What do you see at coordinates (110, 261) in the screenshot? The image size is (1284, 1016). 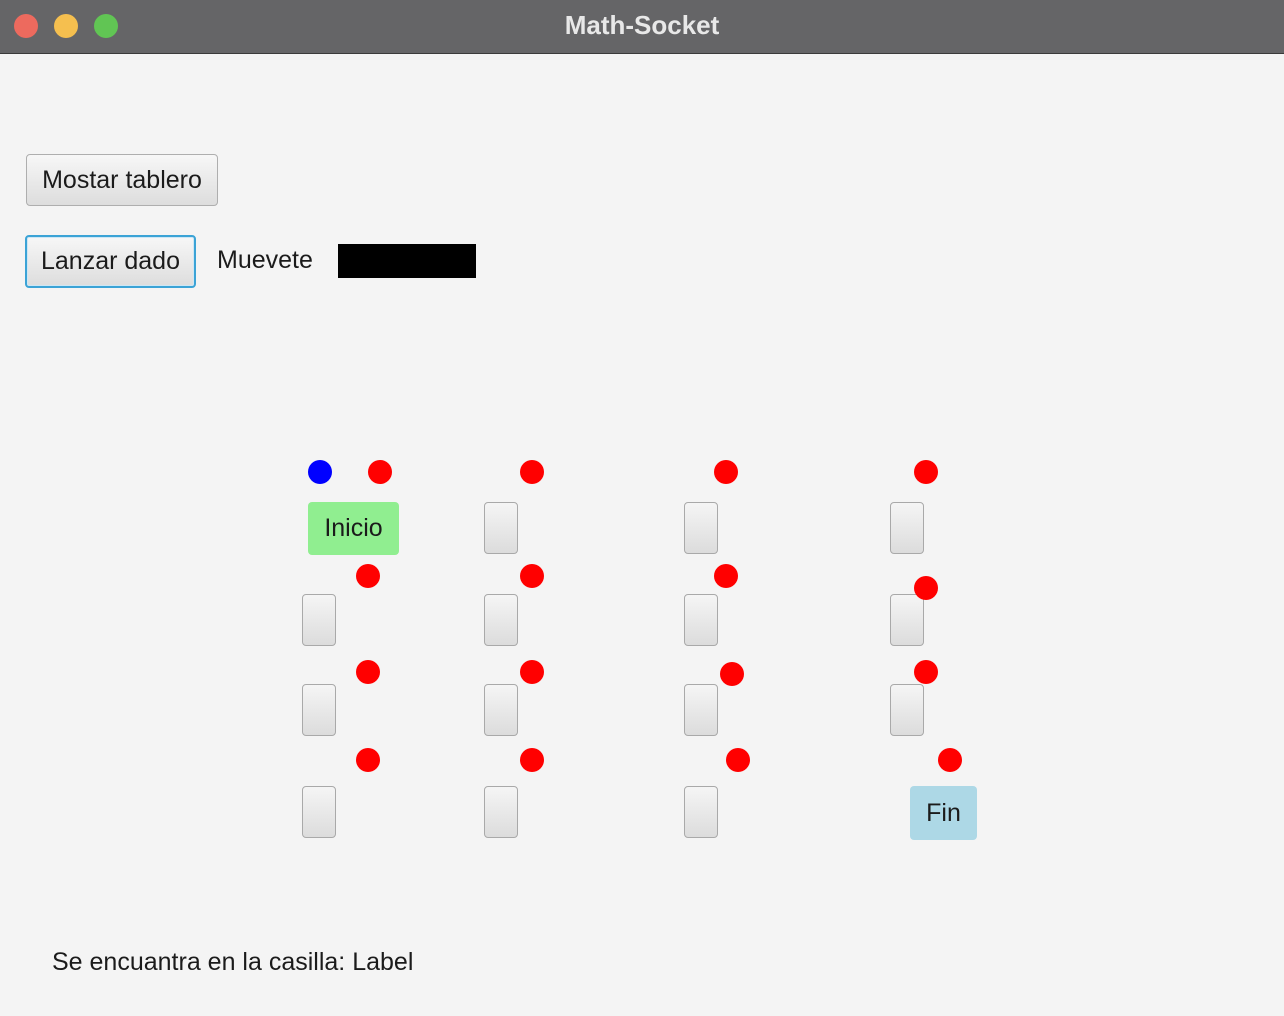 I see `roll-die-button: Lanzar dado` at bounding box center [110, 261].